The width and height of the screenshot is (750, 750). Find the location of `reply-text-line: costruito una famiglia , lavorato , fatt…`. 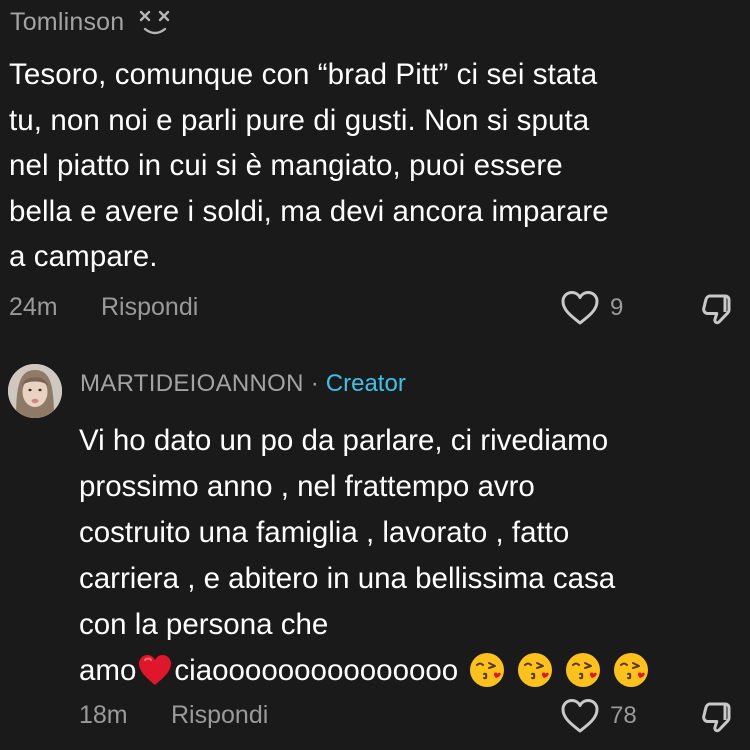

reply-text-line: costruito una famiglia , lavorato , fatt… is located at coordinates (324, 532).